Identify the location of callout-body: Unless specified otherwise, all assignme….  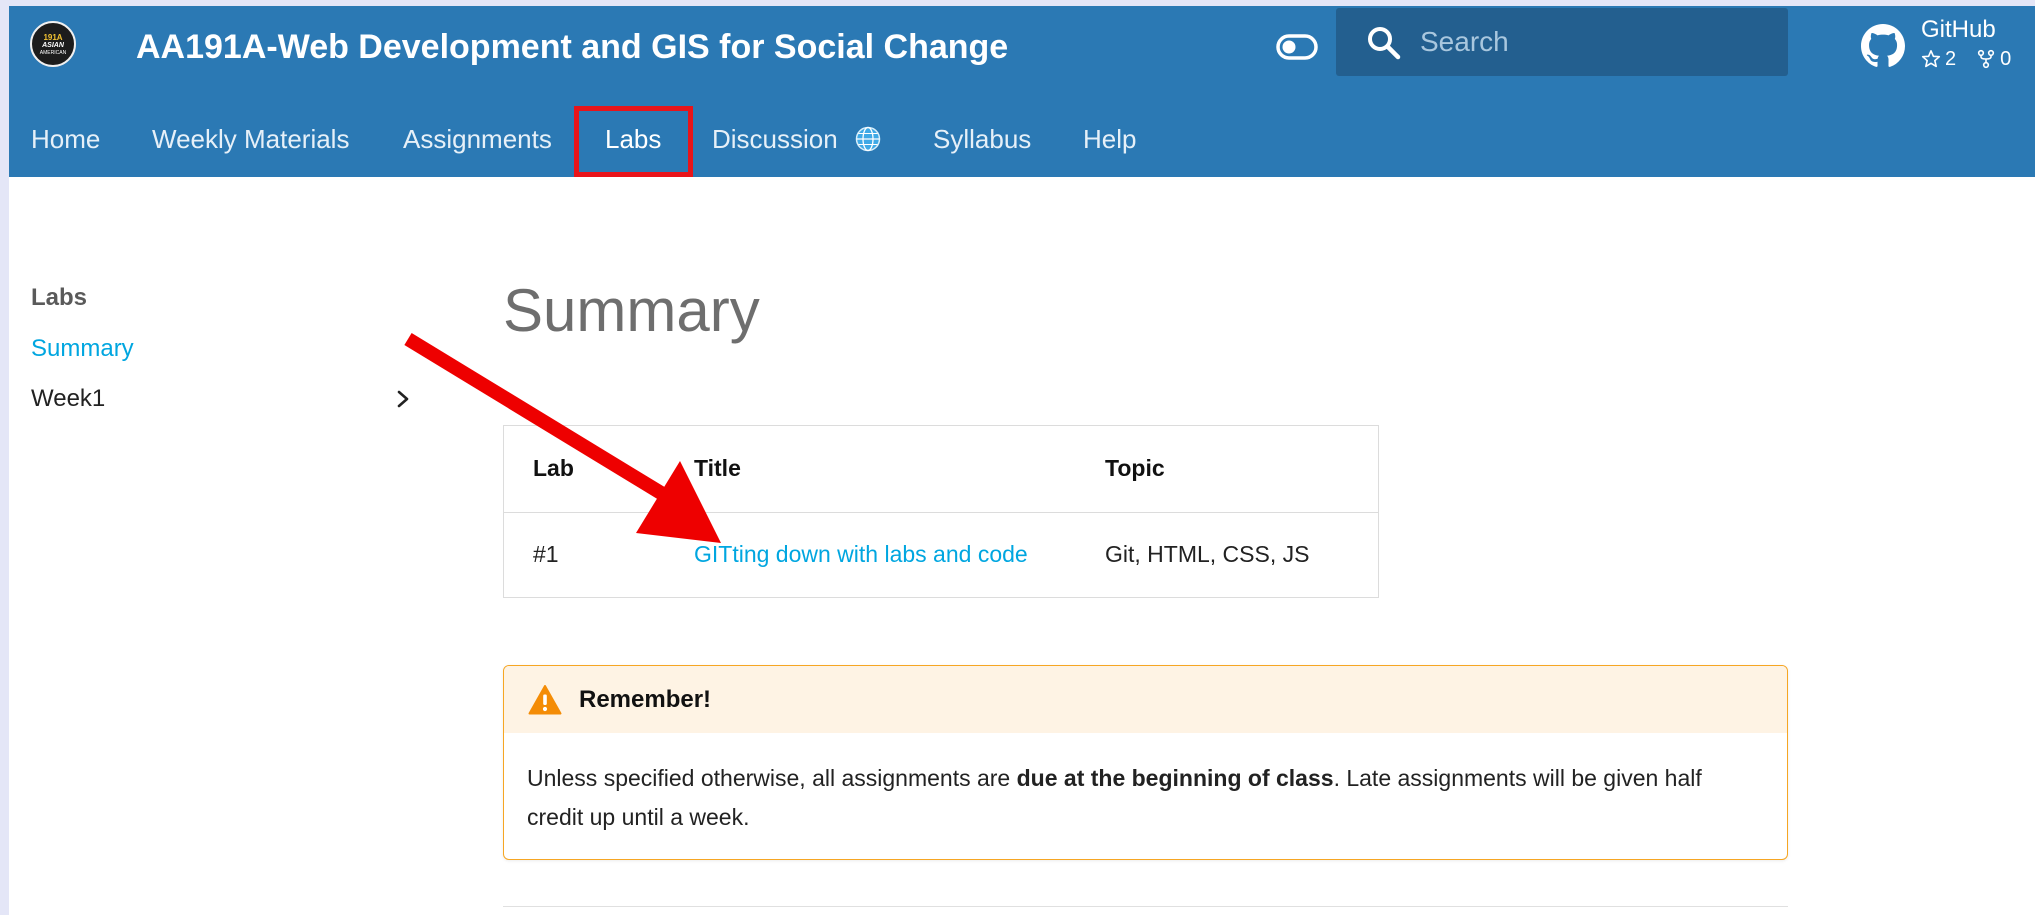
(1145, 785).